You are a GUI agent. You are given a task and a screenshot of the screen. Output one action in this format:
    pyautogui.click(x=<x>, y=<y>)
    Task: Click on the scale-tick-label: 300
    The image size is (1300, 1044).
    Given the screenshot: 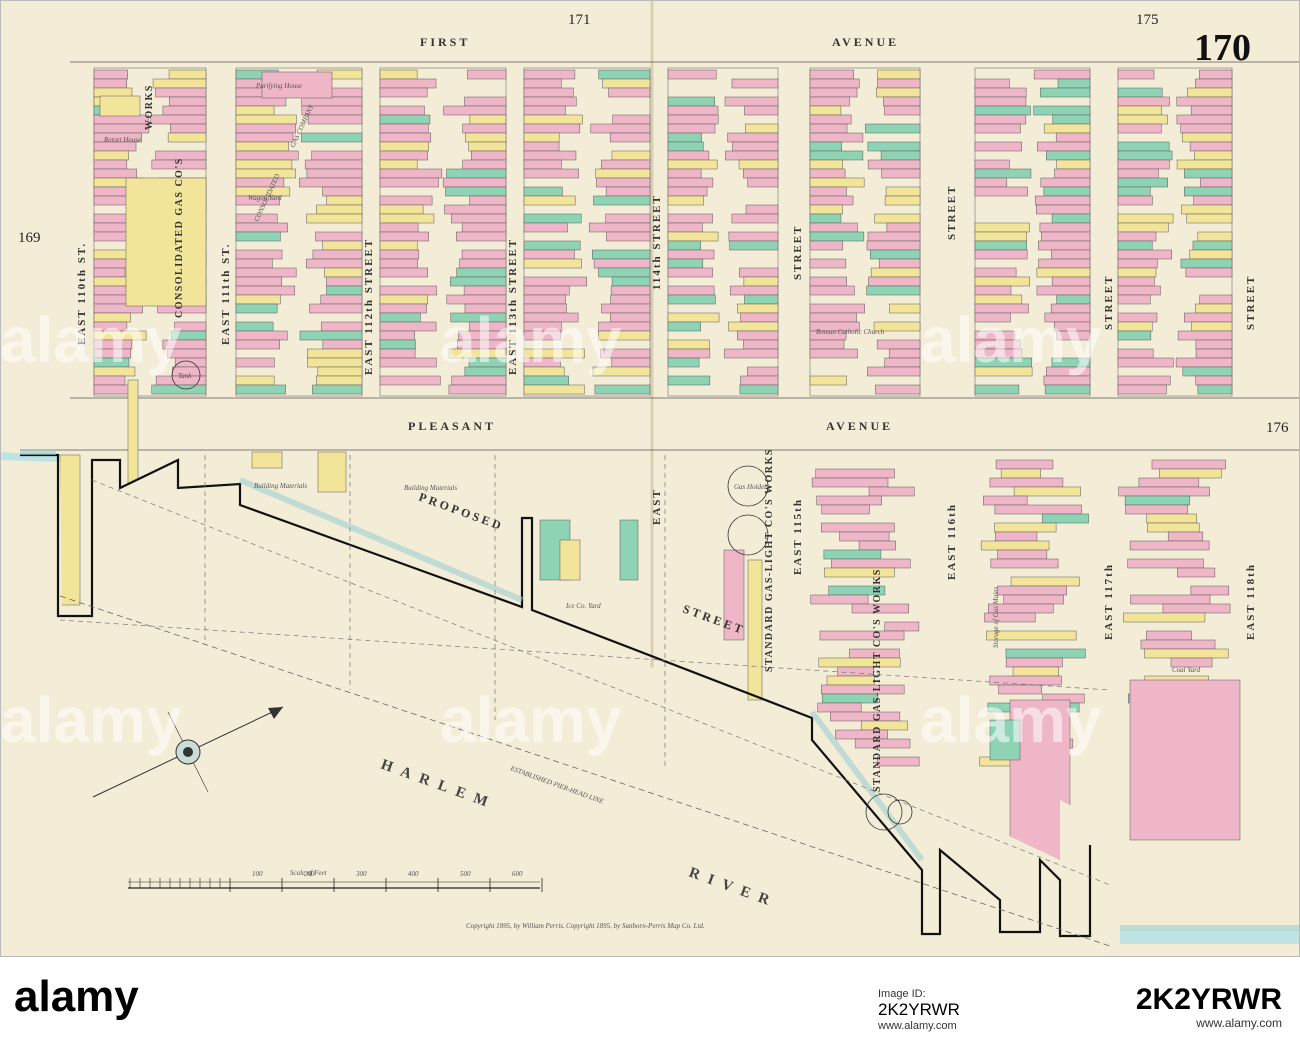 What is the action you would take?
    pyautogui.click(x=361, y=874)
    